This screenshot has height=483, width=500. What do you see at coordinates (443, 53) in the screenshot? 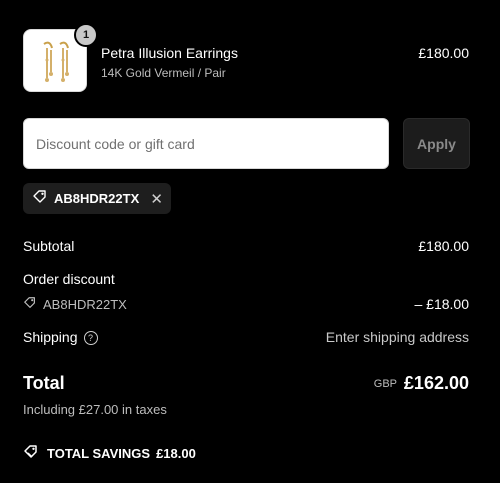
I see `product-price: £180.00` at bounding box center [443, 53].